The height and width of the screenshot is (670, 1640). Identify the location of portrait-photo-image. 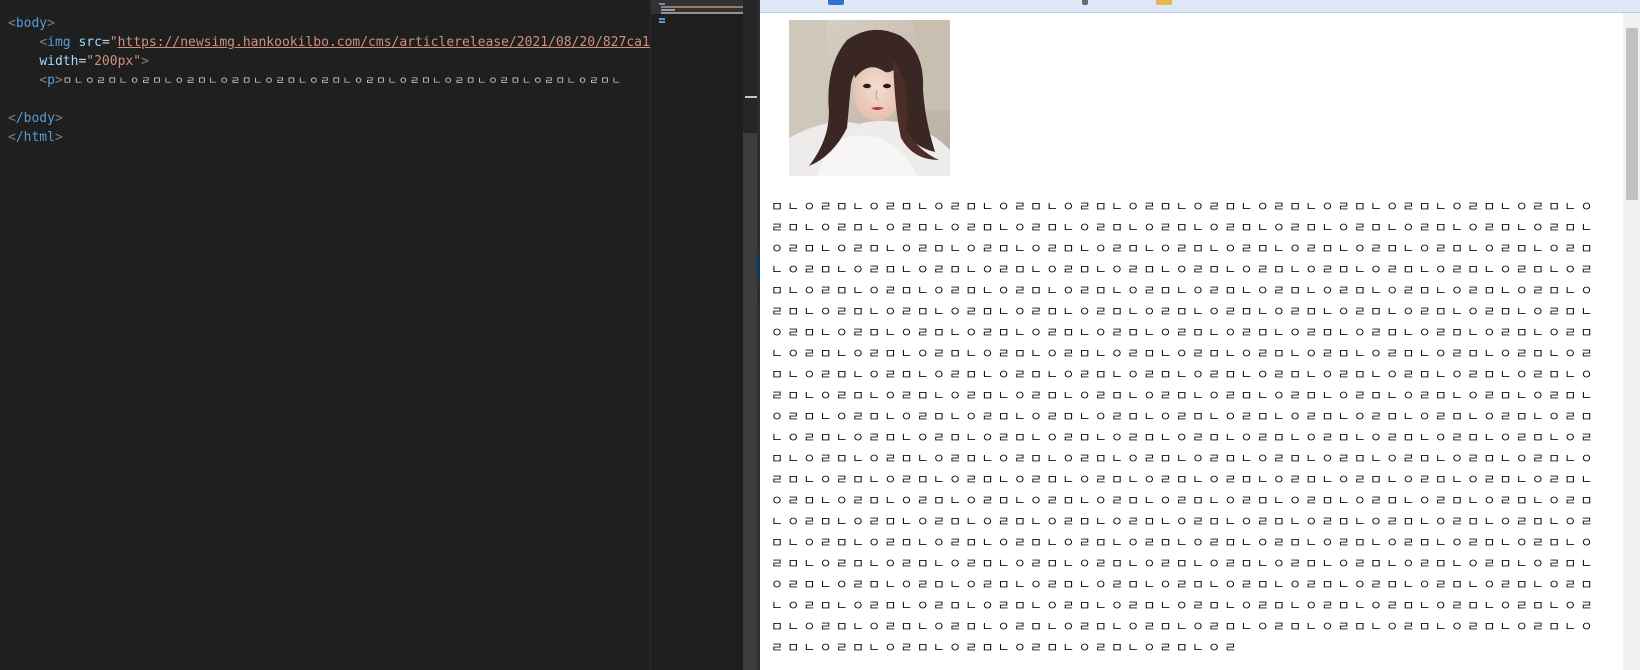
(869, 98).